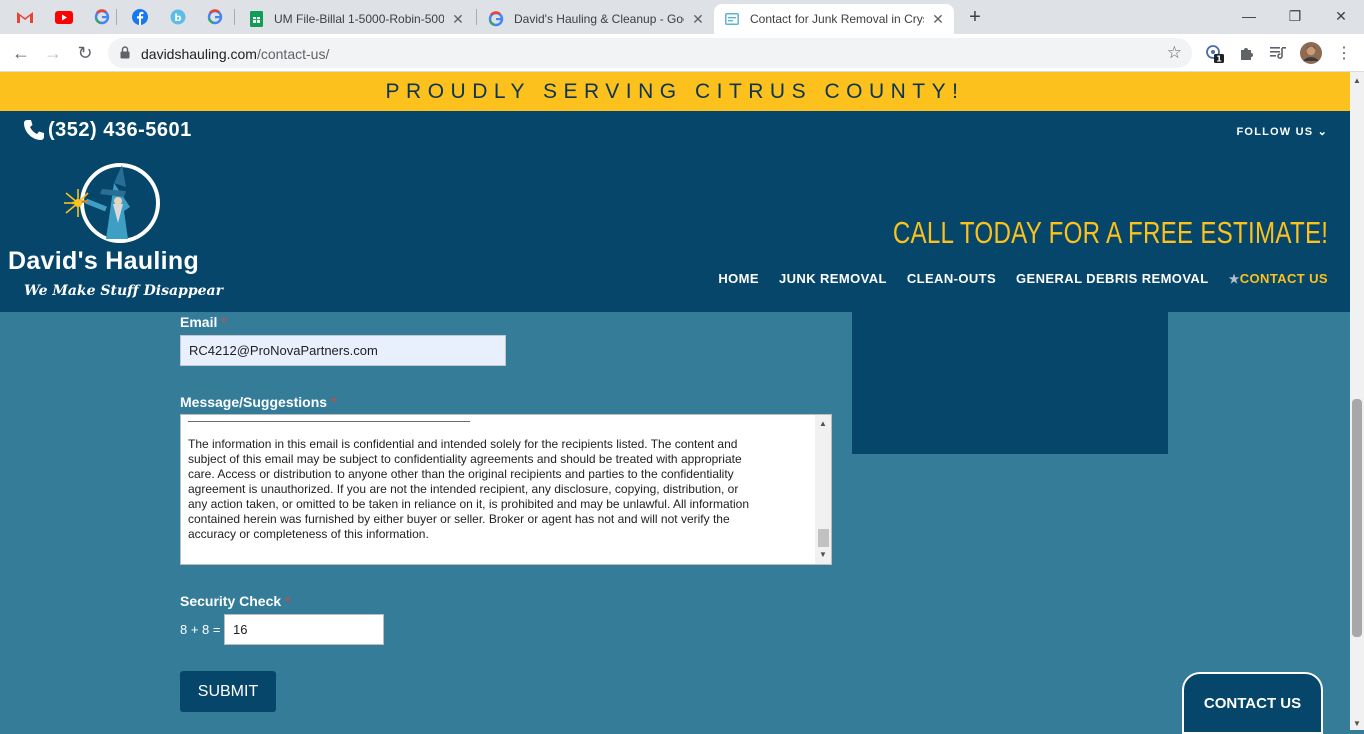  What do you see at coordinates (1174, 53) in the screenshot?
I see `bookmark-star-icon: ☆` at bounding box center [1174, 53].